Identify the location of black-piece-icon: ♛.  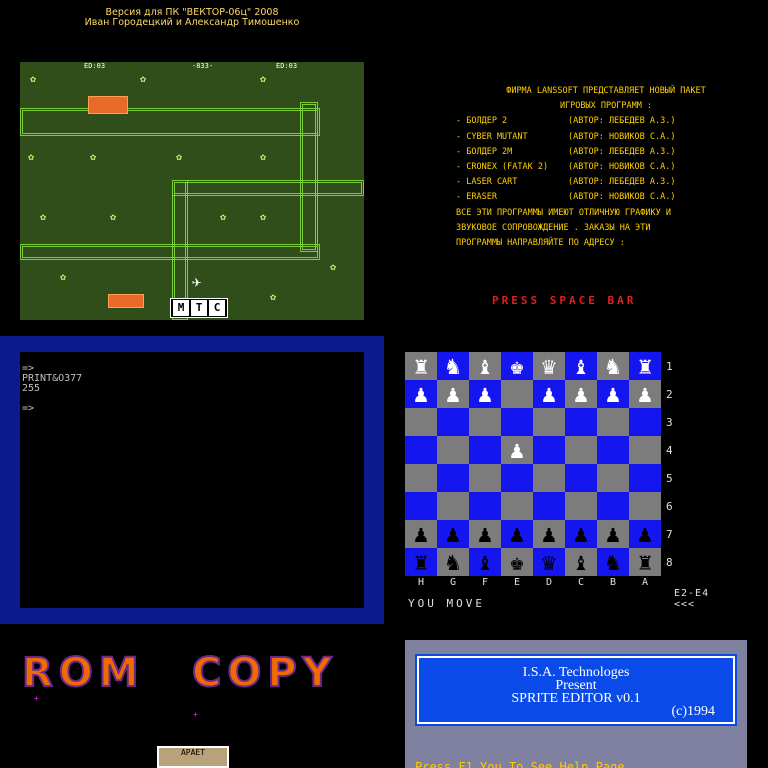
(549, 562).